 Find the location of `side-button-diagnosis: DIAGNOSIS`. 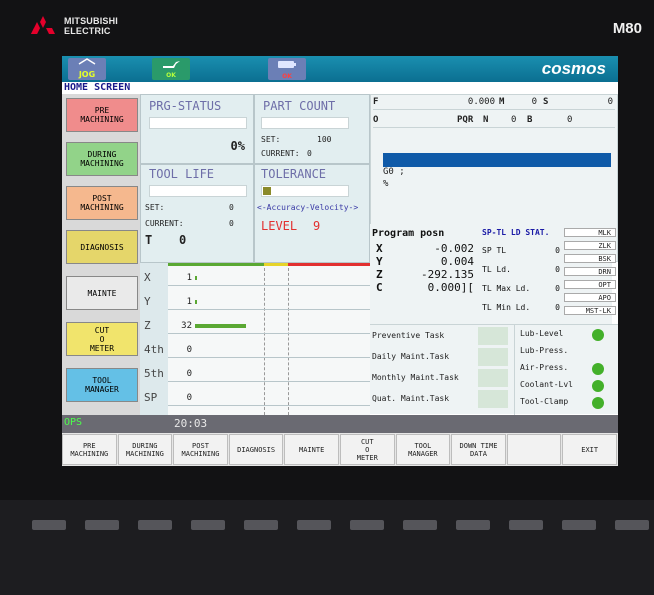

side-button-diagnosis: DIAGNOSIS is located at coordinates (102, 247).